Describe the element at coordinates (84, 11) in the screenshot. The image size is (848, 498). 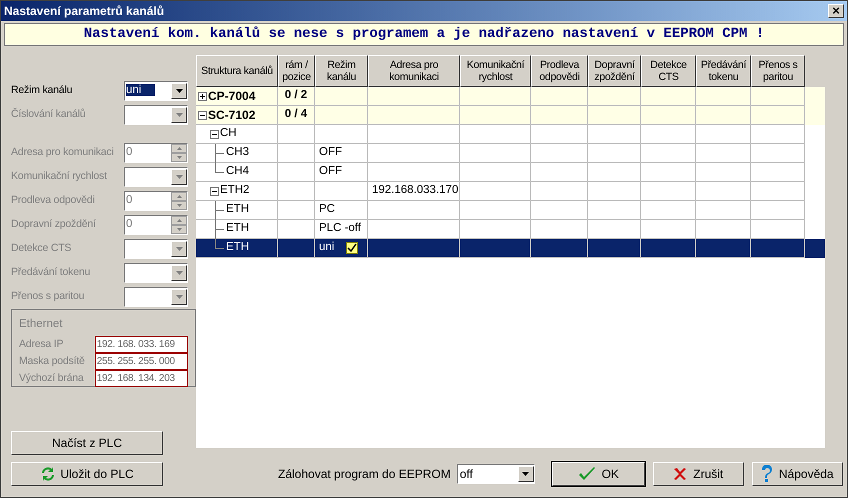
I see `window-title: Nastavení parametrů kanálů` at that location.